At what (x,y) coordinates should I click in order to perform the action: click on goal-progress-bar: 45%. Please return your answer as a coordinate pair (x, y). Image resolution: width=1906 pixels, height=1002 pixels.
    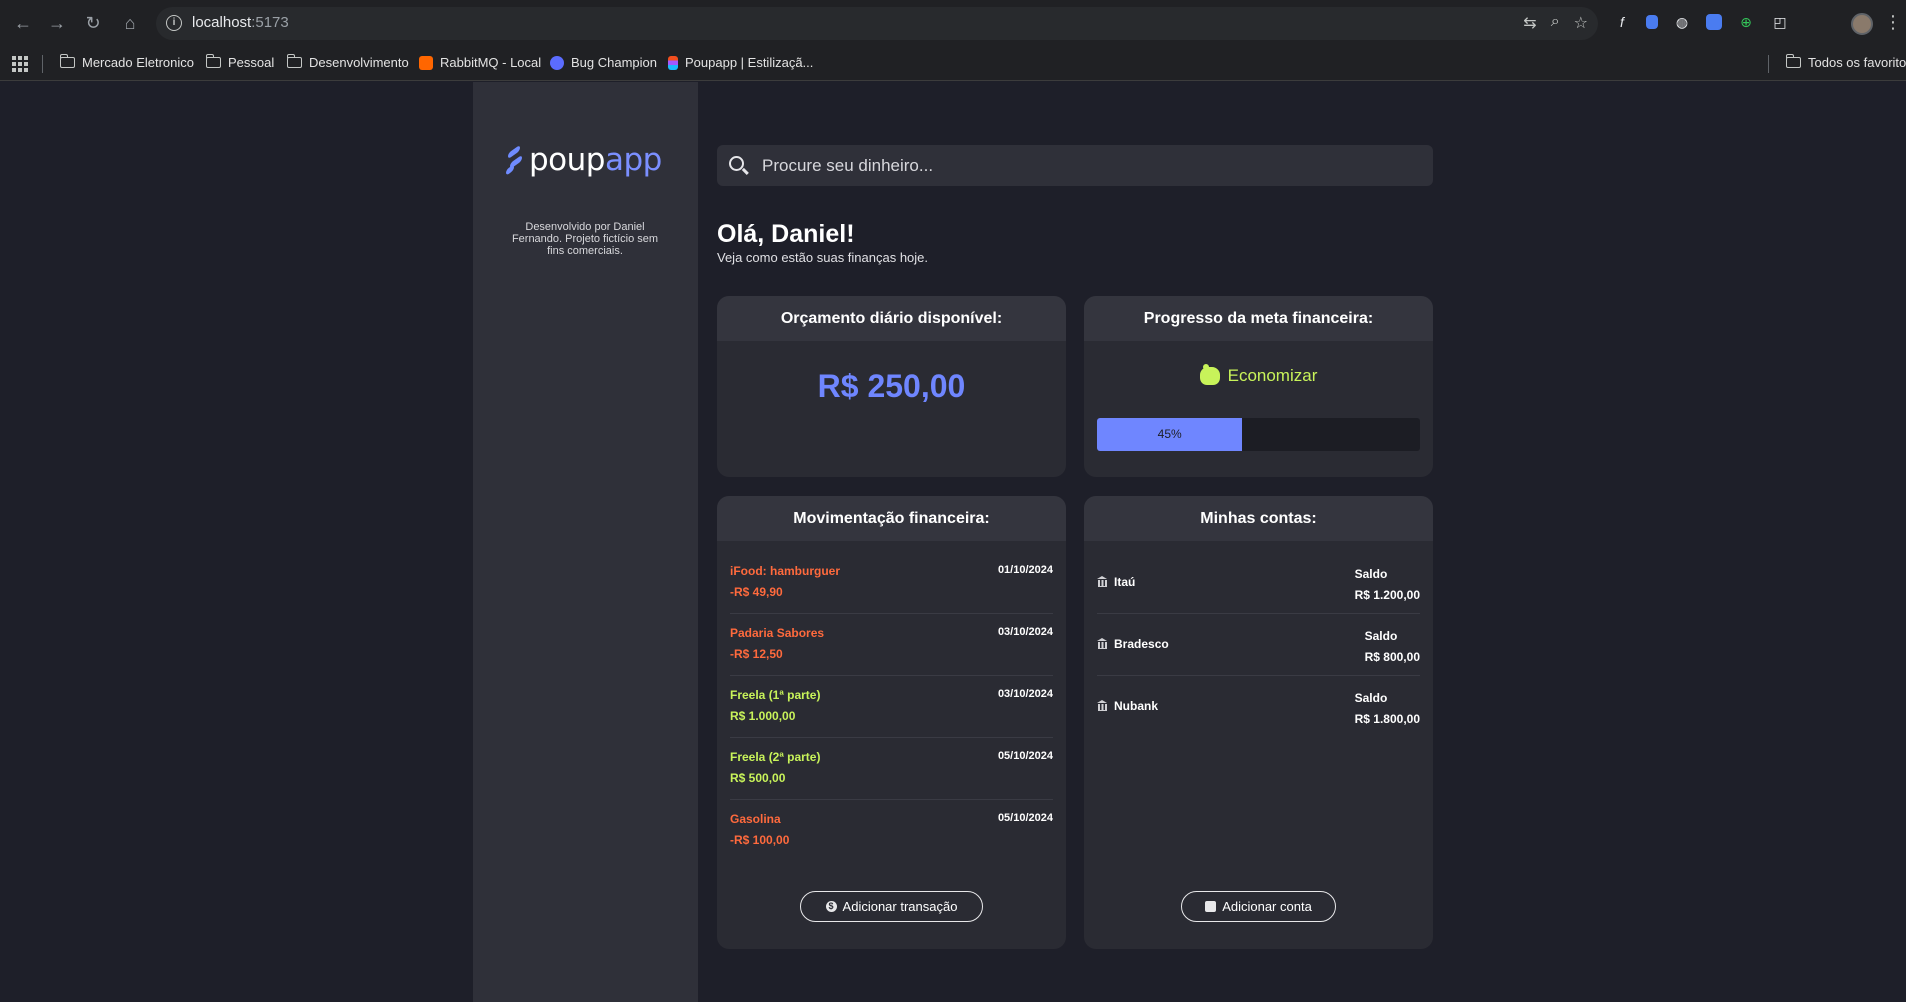
    Looking at the image, I should click on (1258, 434).